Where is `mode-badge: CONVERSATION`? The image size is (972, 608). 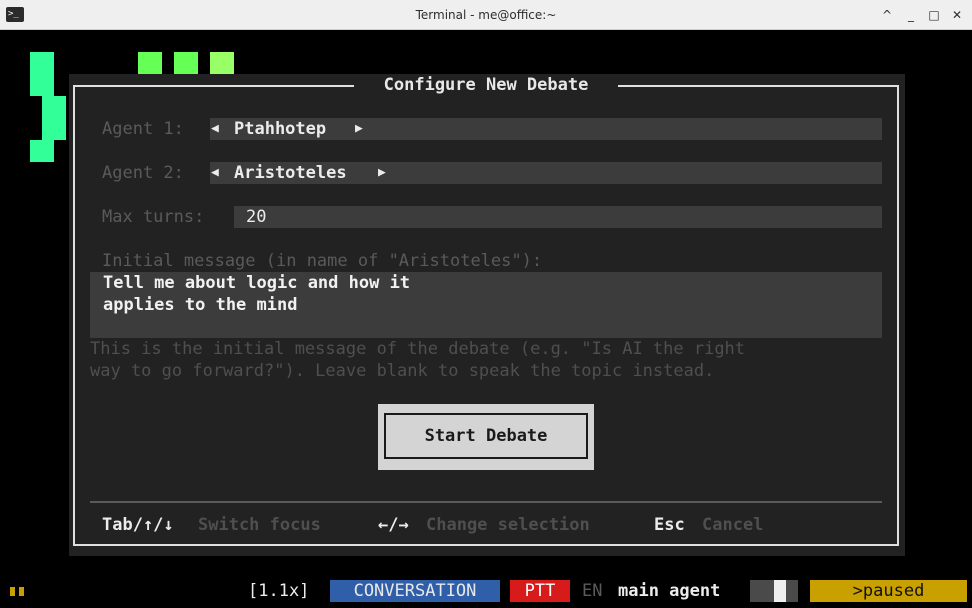
mode-badge: CONVERSATION is located at coordinates (415, 591).